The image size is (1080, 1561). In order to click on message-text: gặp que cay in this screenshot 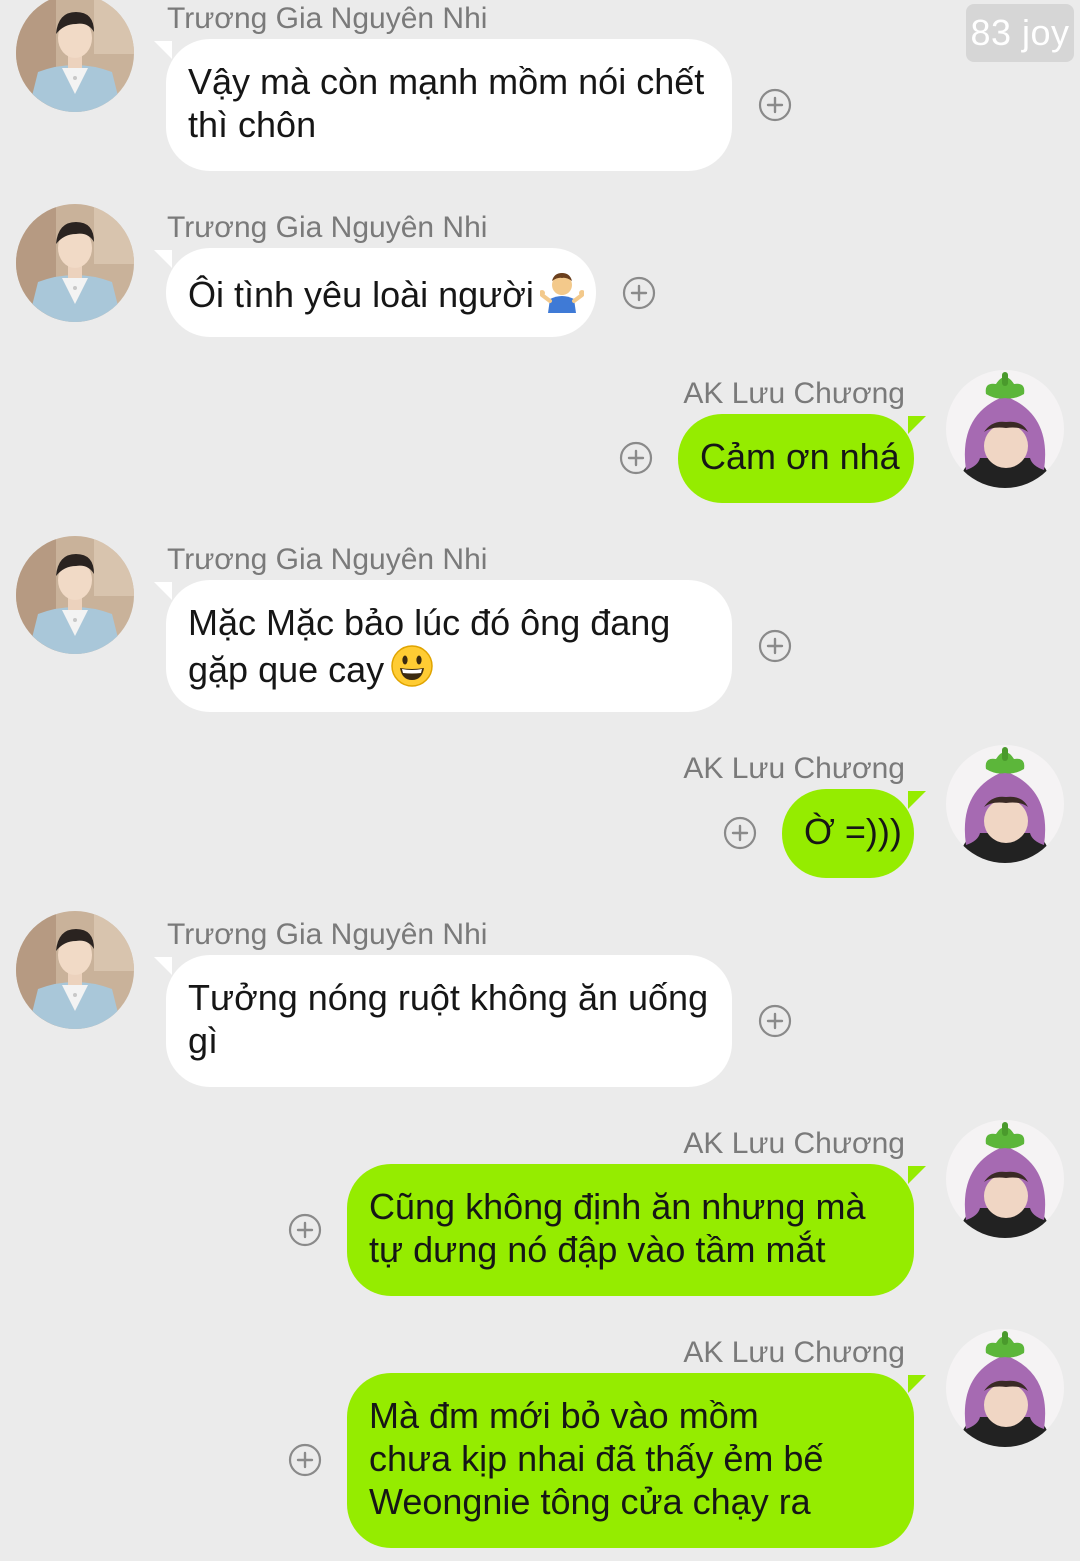, I will do `click(286, 669)`.